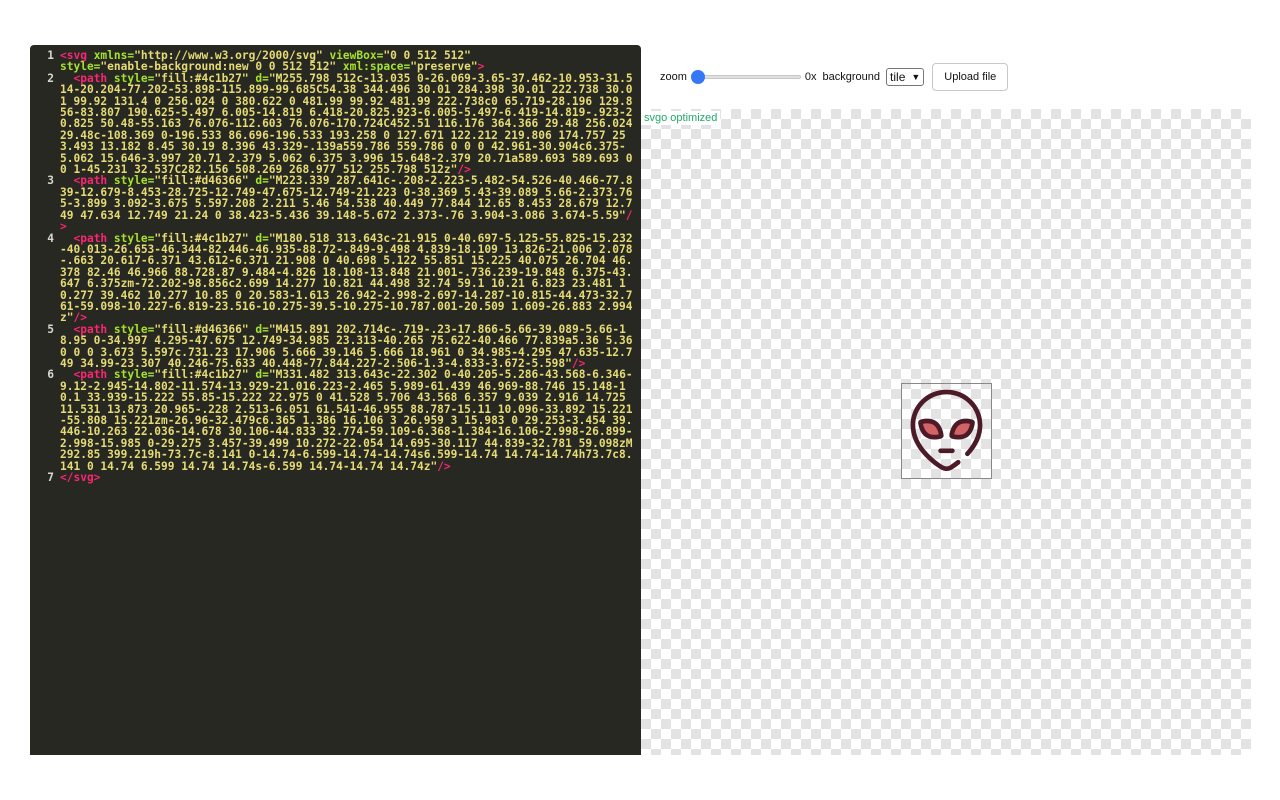 The height and width of the screenshot is (800, 1280). I want to click on svgo-optimized-badge: svgo optimized, so click(681, 118).